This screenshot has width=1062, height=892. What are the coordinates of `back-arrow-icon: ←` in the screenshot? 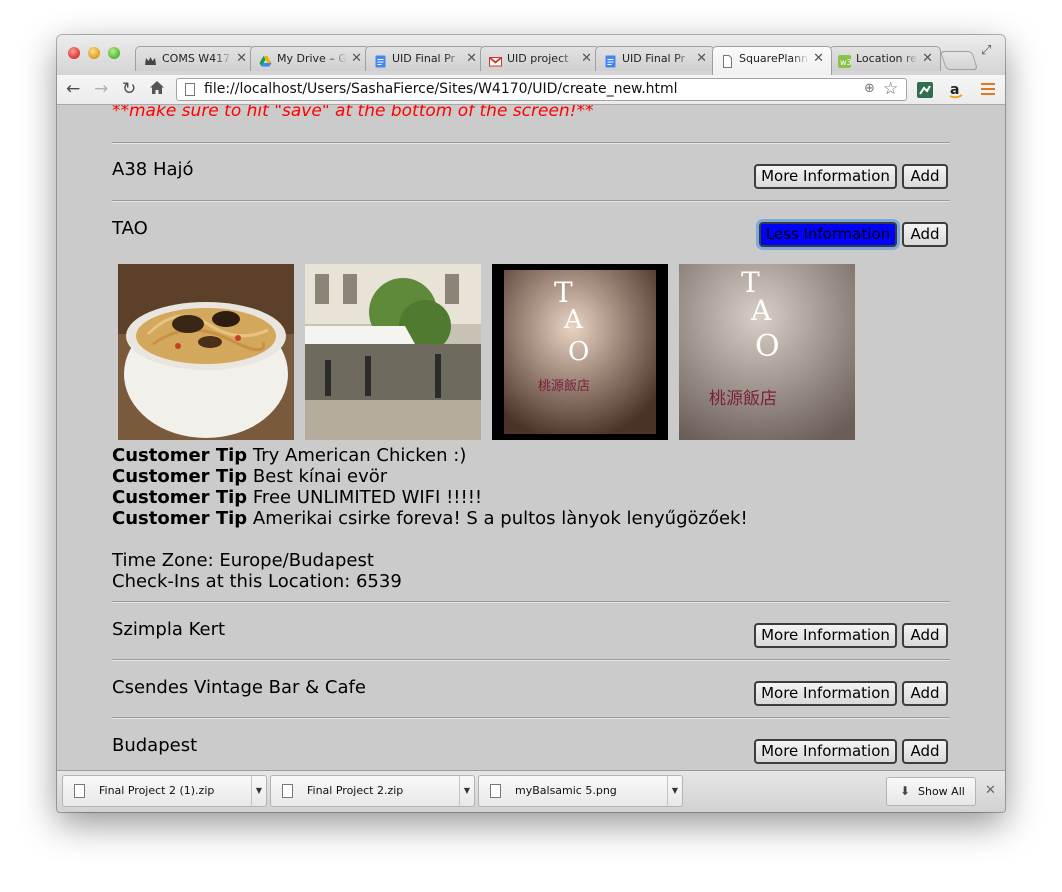 It's located at (73, 89).